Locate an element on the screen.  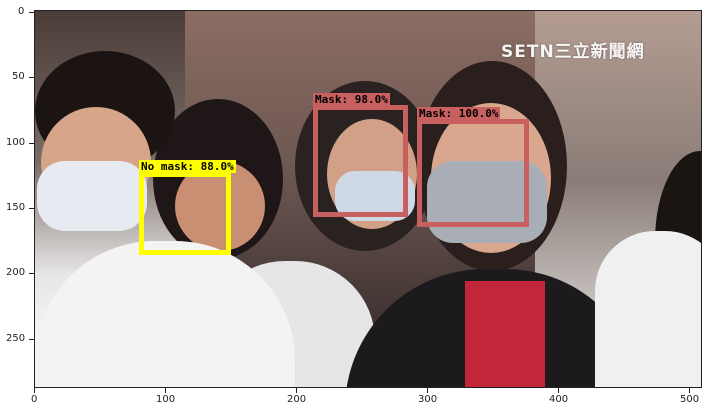
y-tick-label: 150 is located at coordinates (16, 207).